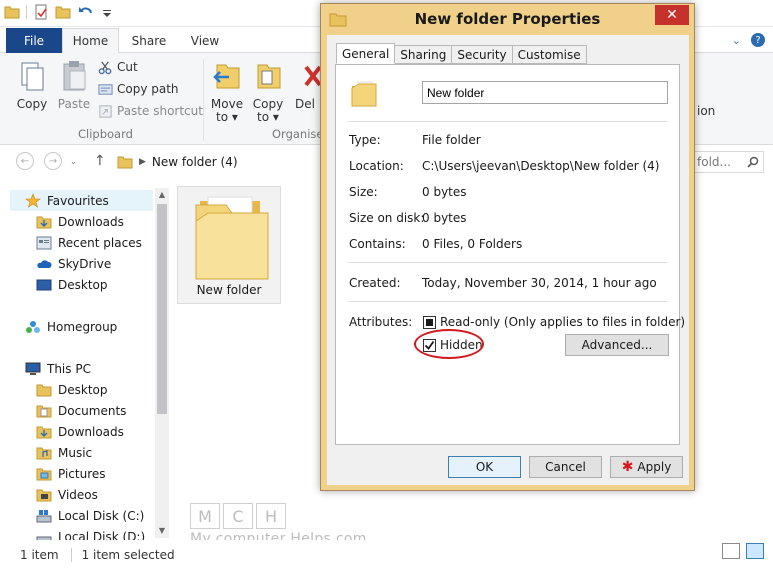 Image resolution: width=773 pixels, height=569 pixels. I want to click on delete-button: Del, so click(305, 85).